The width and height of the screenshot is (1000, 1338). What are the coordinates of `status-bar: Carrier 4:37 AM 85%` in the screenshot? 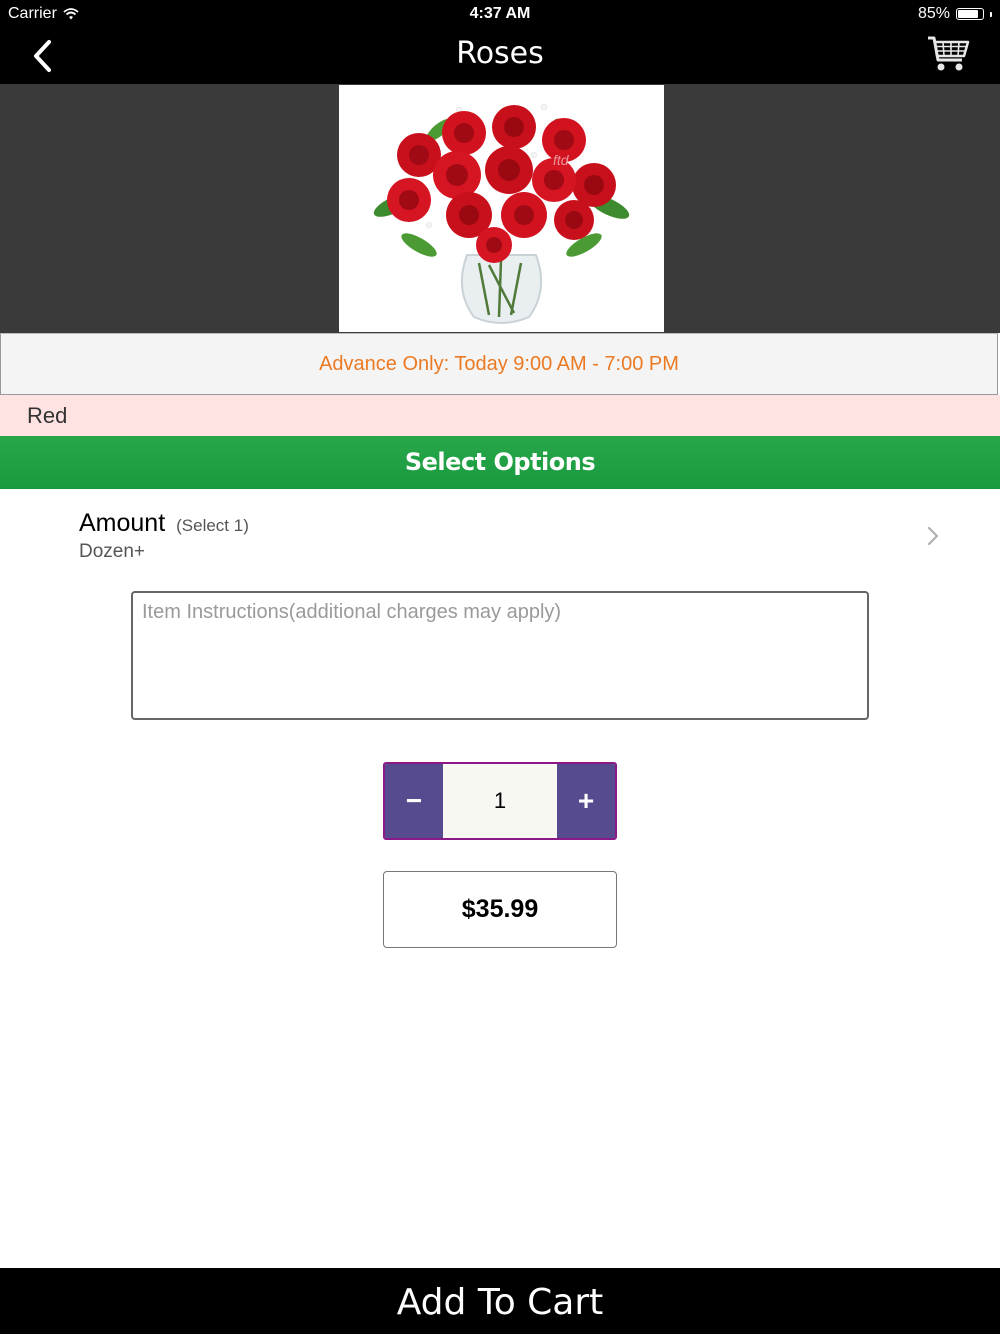 It's located at (500, 14).